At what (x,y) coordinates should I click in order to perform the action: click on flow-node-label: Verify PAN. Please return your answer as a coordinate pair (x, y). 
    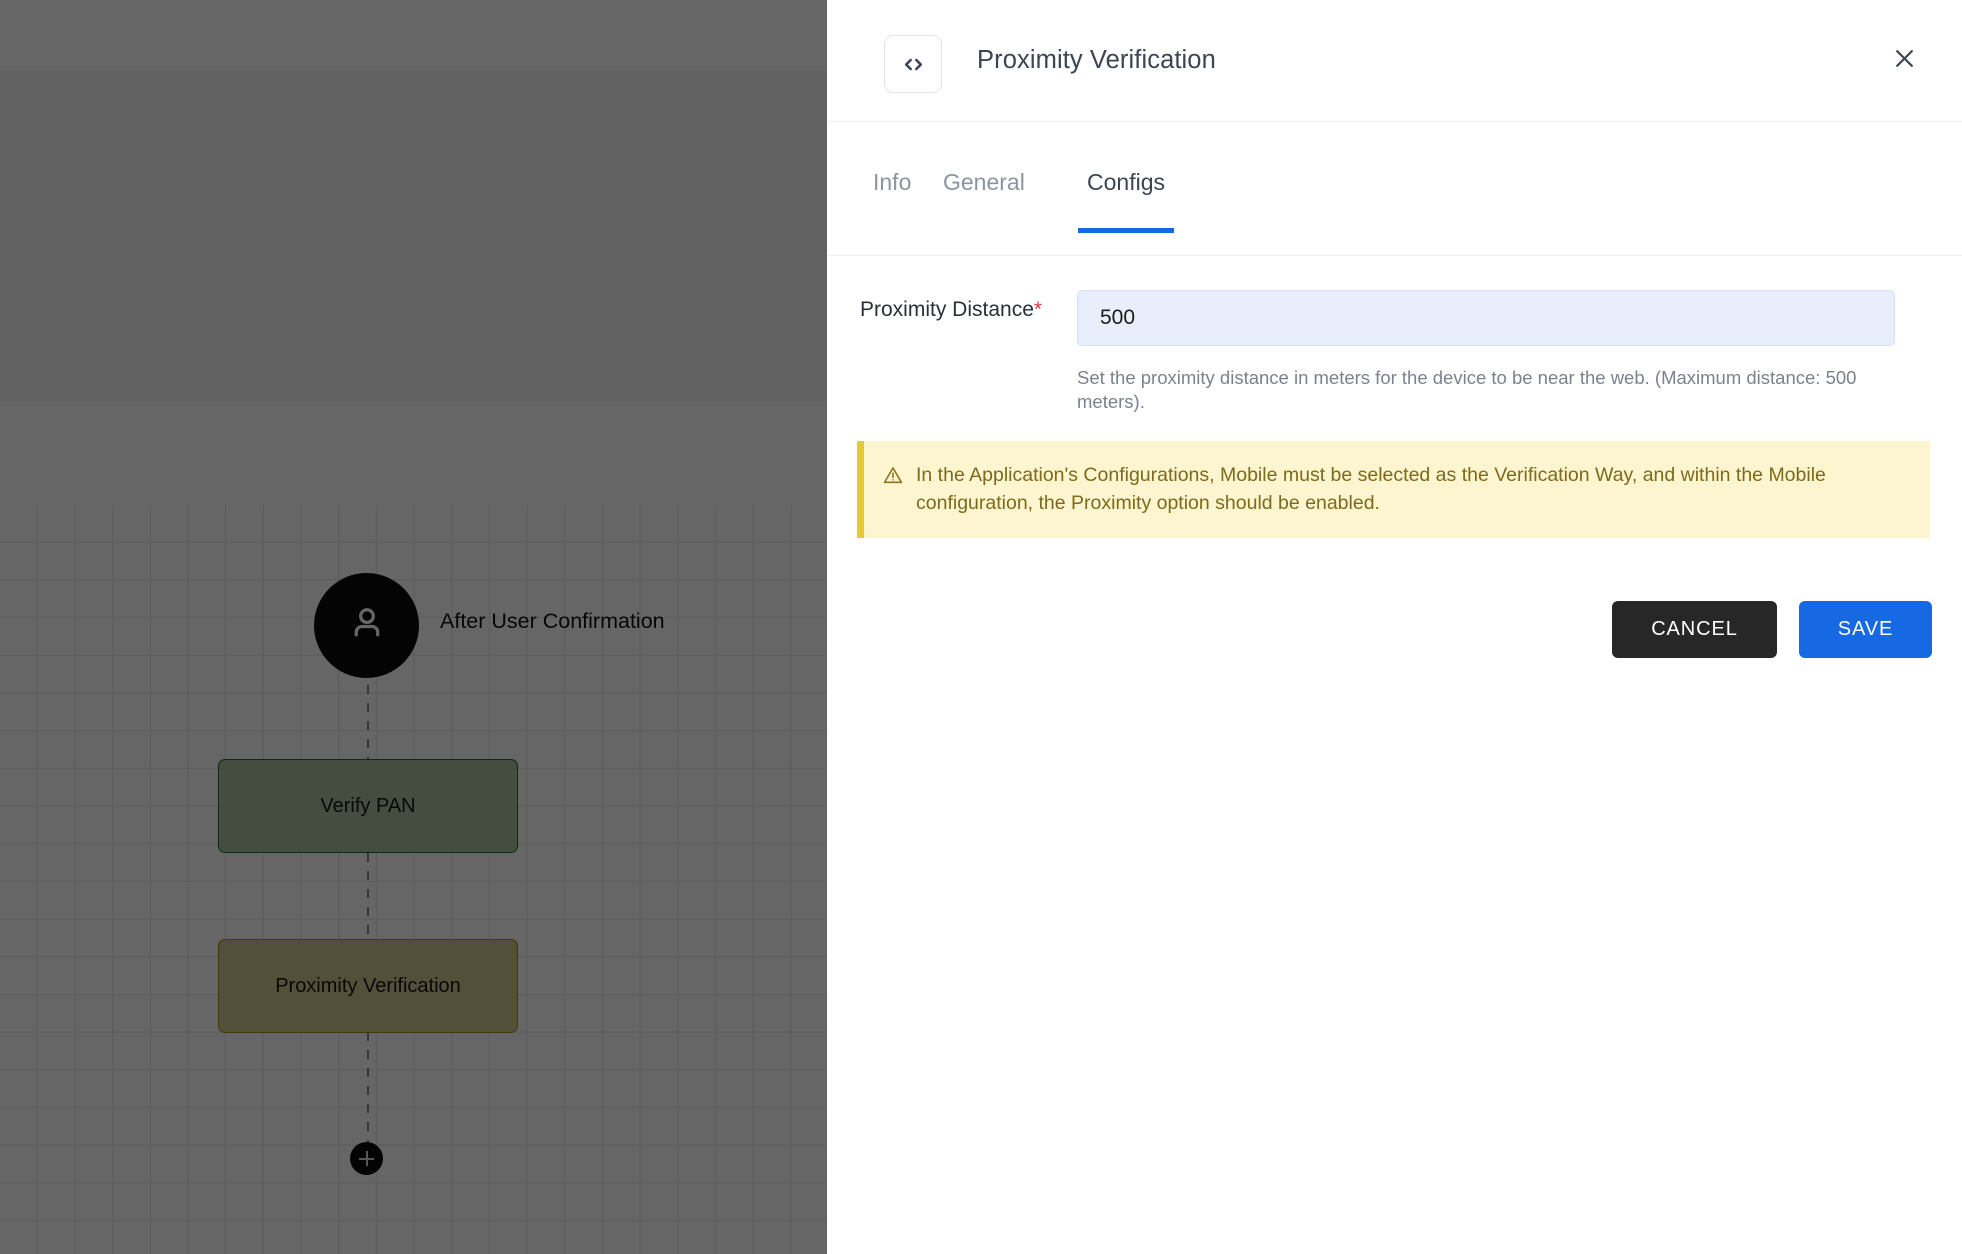
    Looking at the image, I should click on (368, 805).